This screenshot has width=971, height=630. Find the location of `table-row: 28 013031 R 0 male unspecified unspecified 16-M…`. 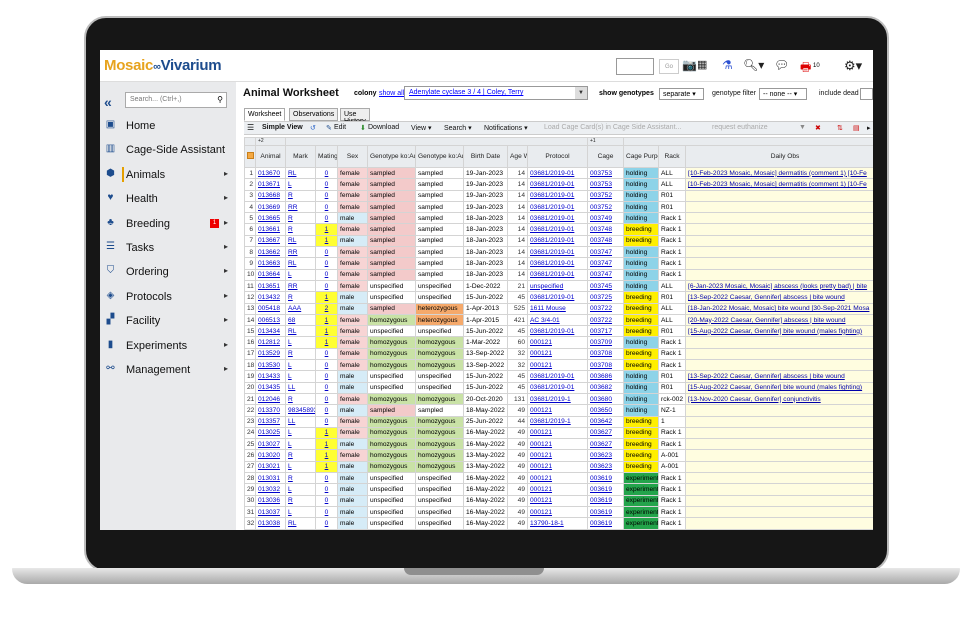

table-row: 28 013031 R 0 male unspecified unspecified 16-M… is located at coordinates (558, 478).